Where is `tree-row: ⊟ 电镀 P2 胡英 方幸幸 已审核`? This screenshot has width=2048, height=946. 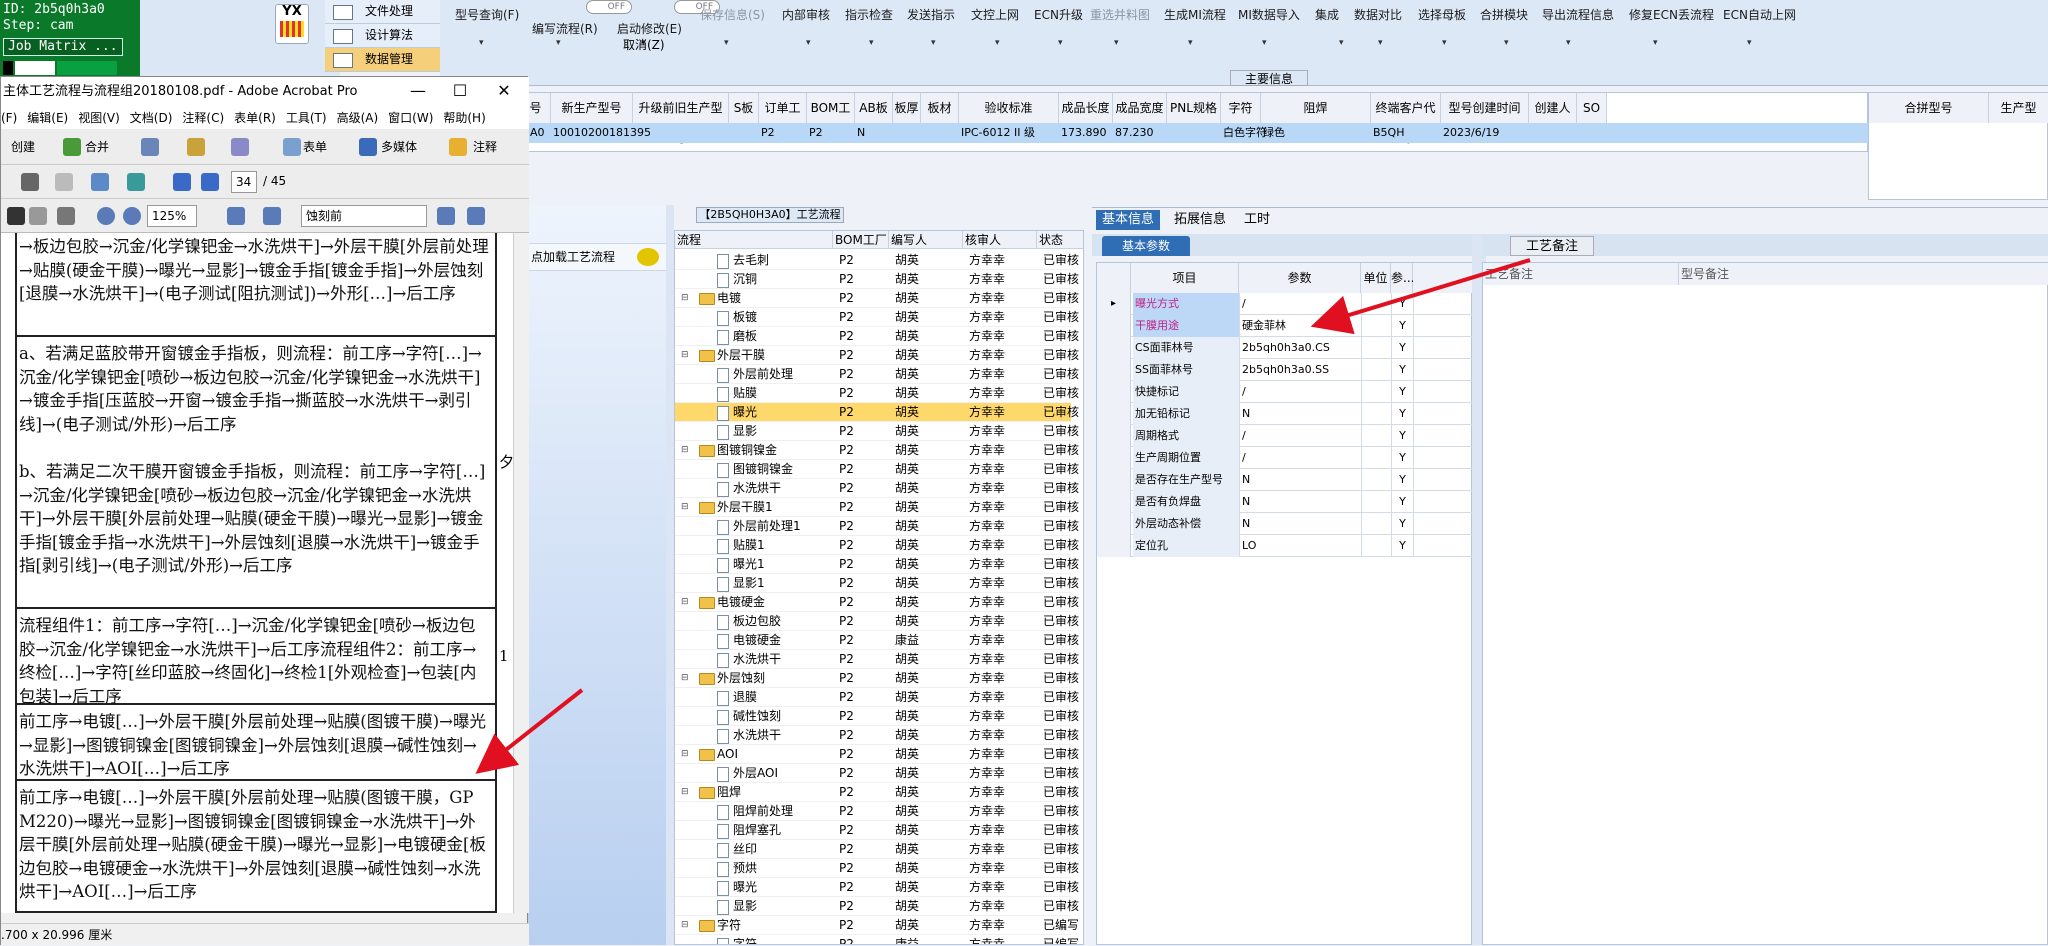
tree-row: ⊟ 电镀 P2 胡英 方幸幸 已审核 is located at coordinates (877, 298).